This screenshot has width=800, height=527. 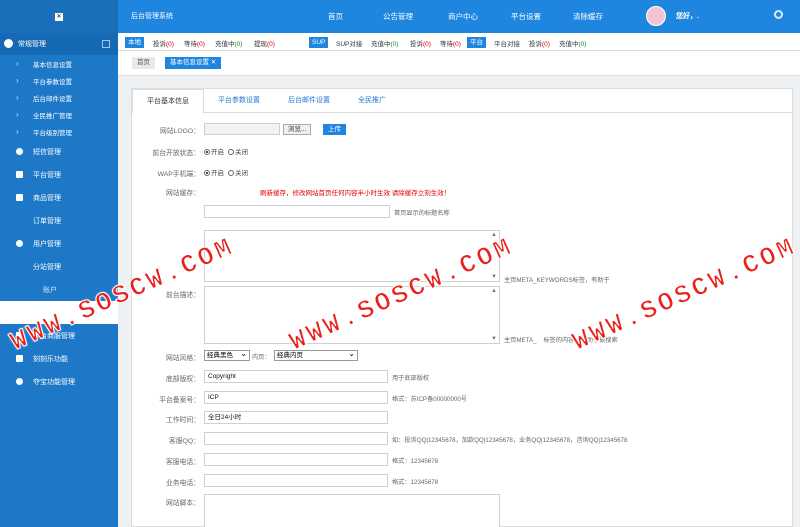 I want to click on sidebar-subitem-params: 平台参数设置, so click(x=59, y=80).